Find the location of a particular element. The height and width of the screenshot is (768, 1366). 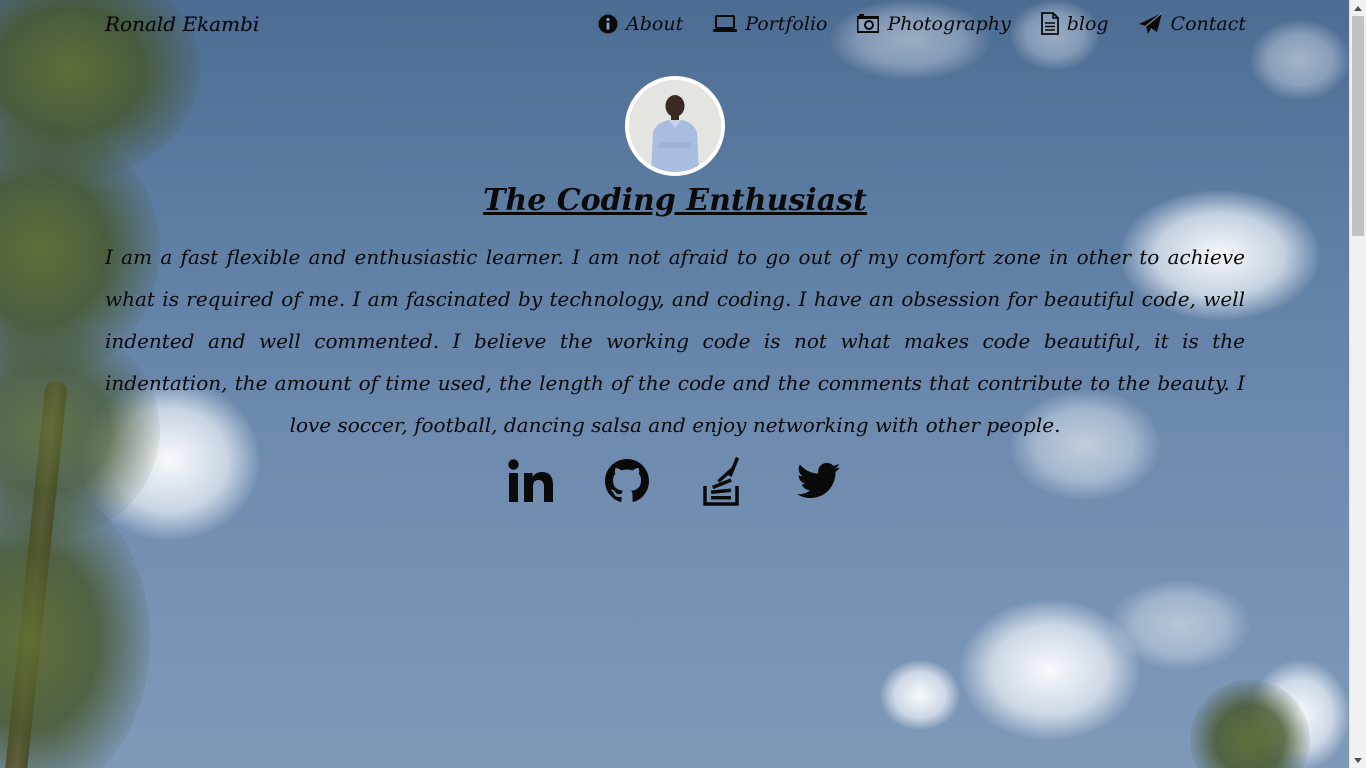

nav-about-label: About is located at coordinates (655, 23).